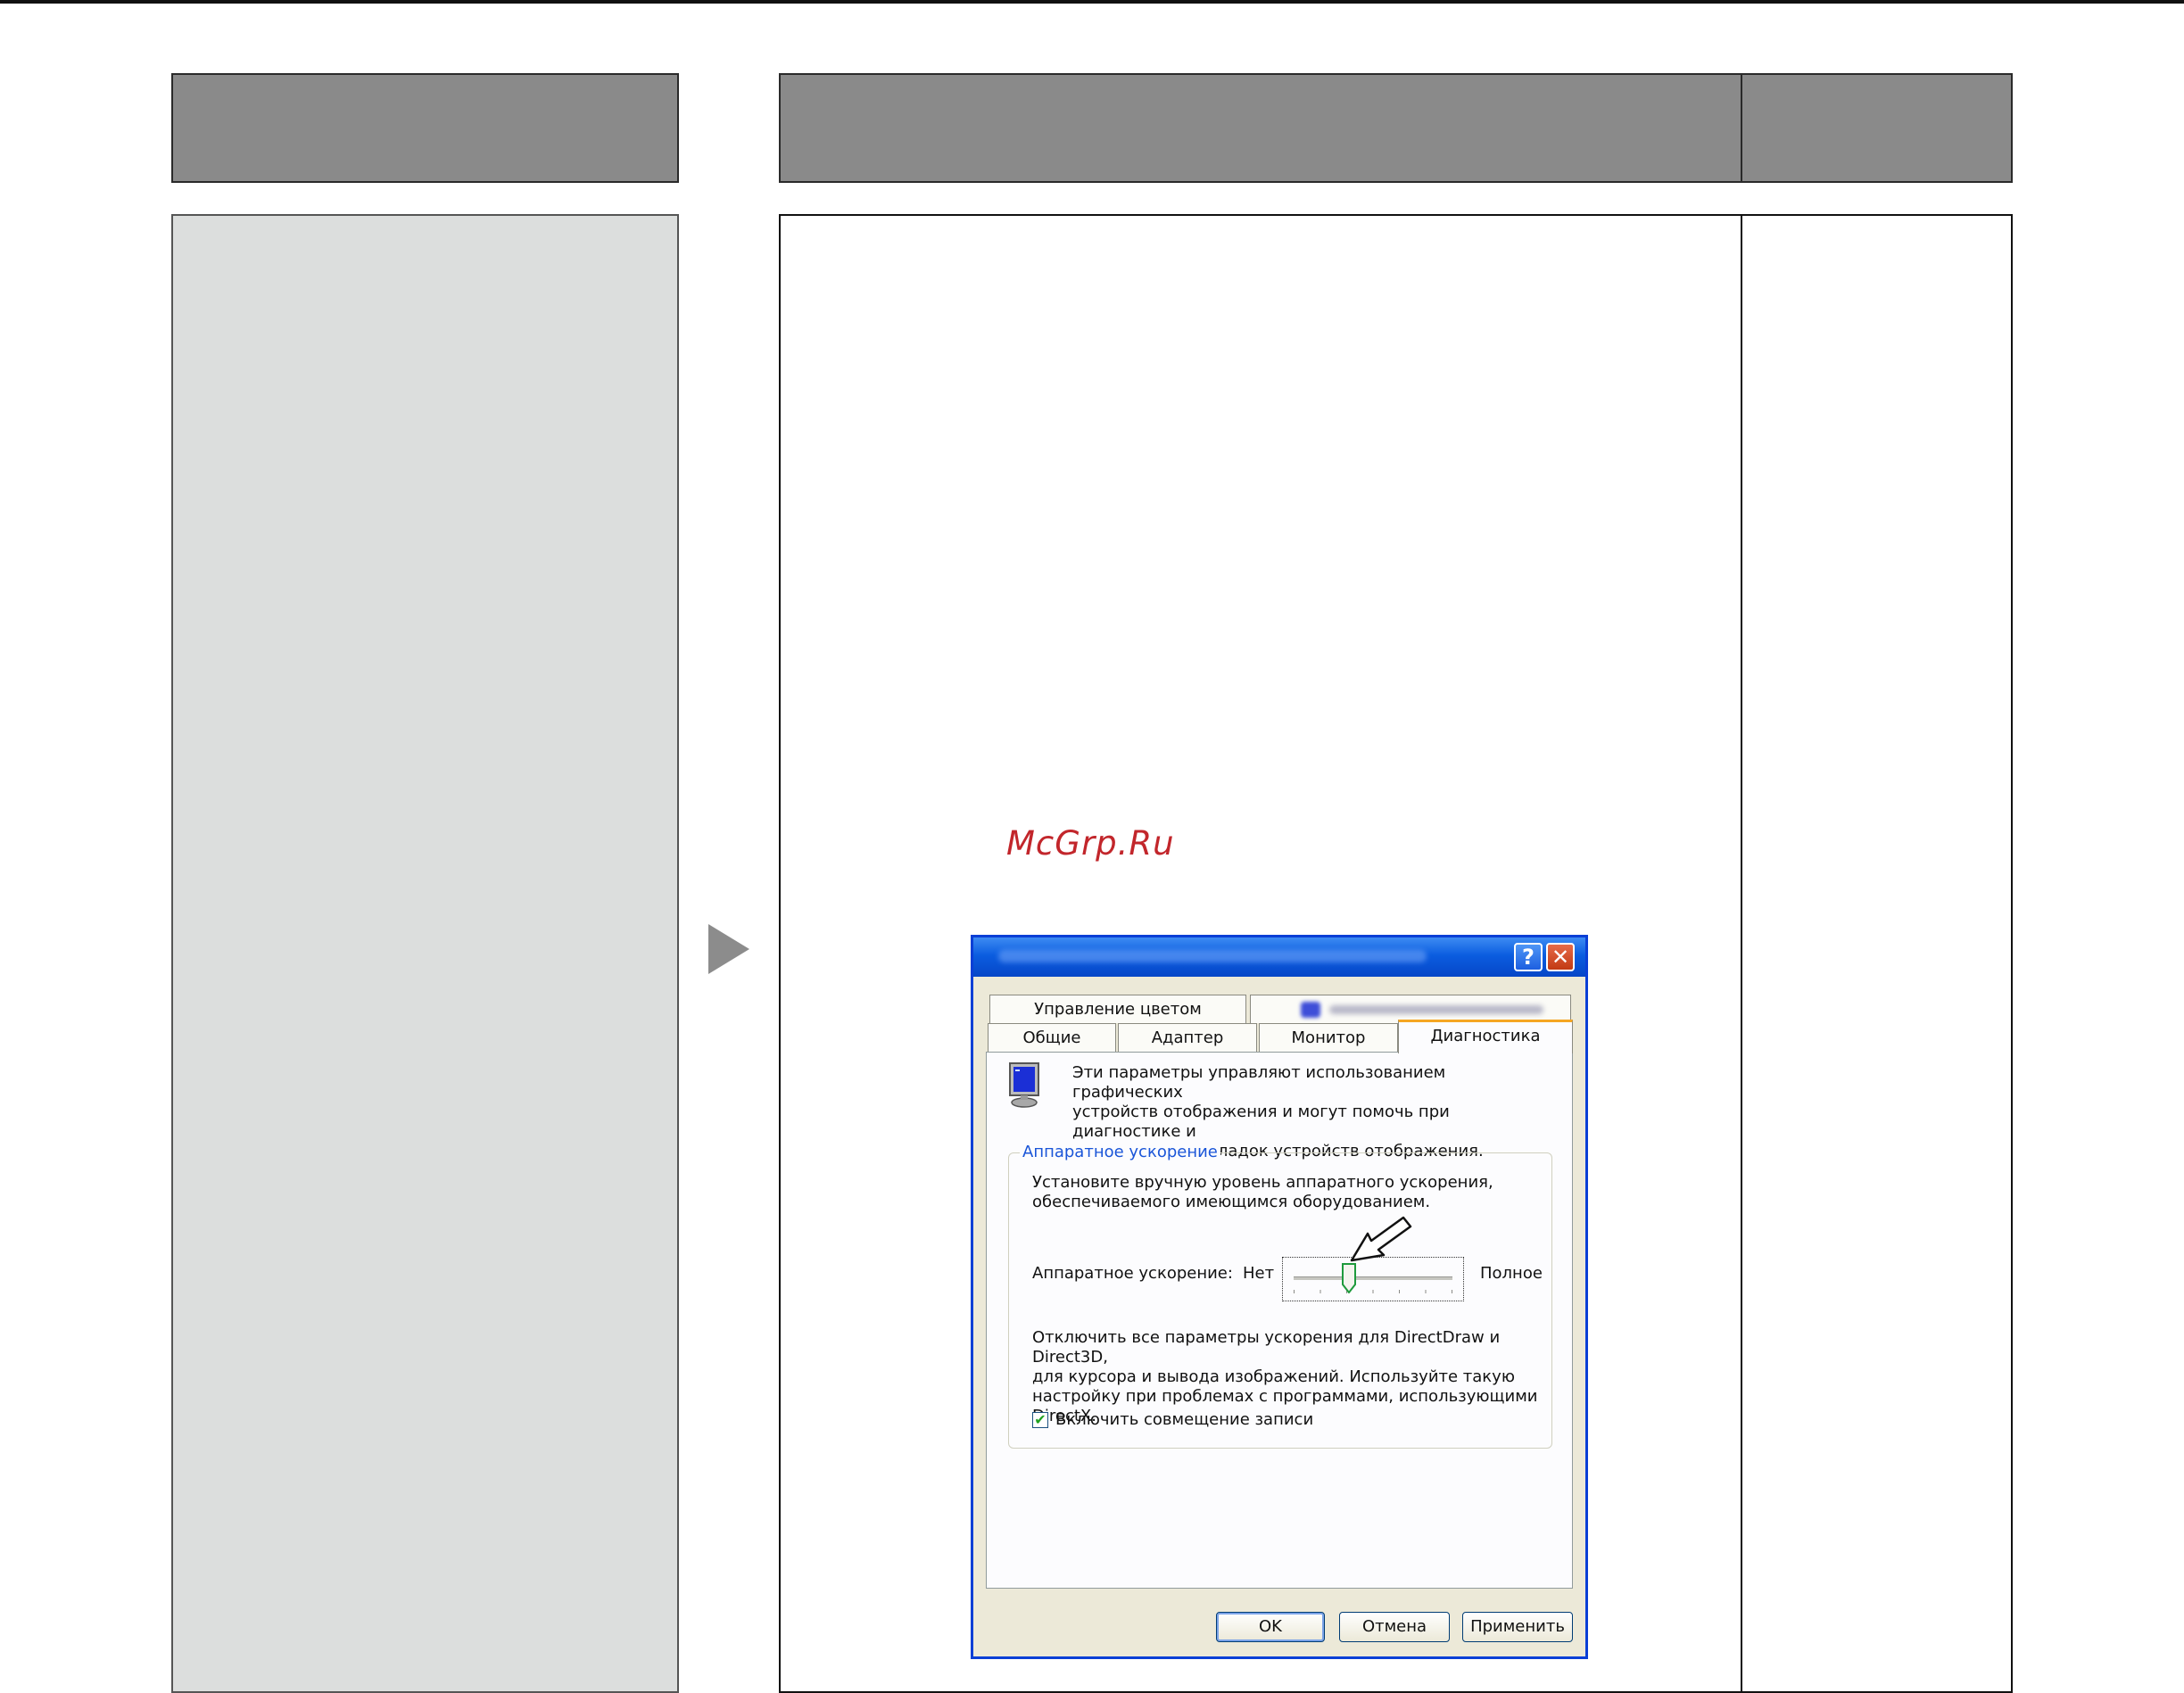 The width and height of the screenshot is (2184, 1693). What do you see at coordinates (1132, 1273) in the screenshot?
I see `slider-label: Аппаратное ускорение:` at bounding box center [1132, 1273].